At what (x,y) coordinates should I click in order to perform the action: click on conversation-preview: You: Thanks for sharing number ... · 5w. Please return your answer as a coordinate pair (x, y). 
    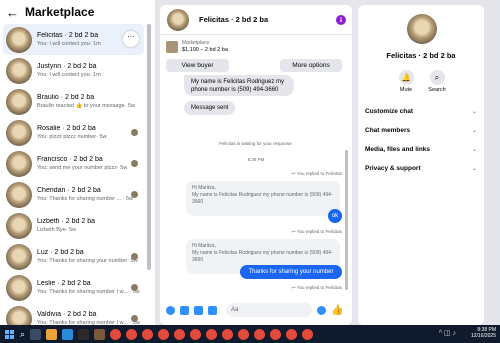
    Looking at the image, I should click on (85, 199).